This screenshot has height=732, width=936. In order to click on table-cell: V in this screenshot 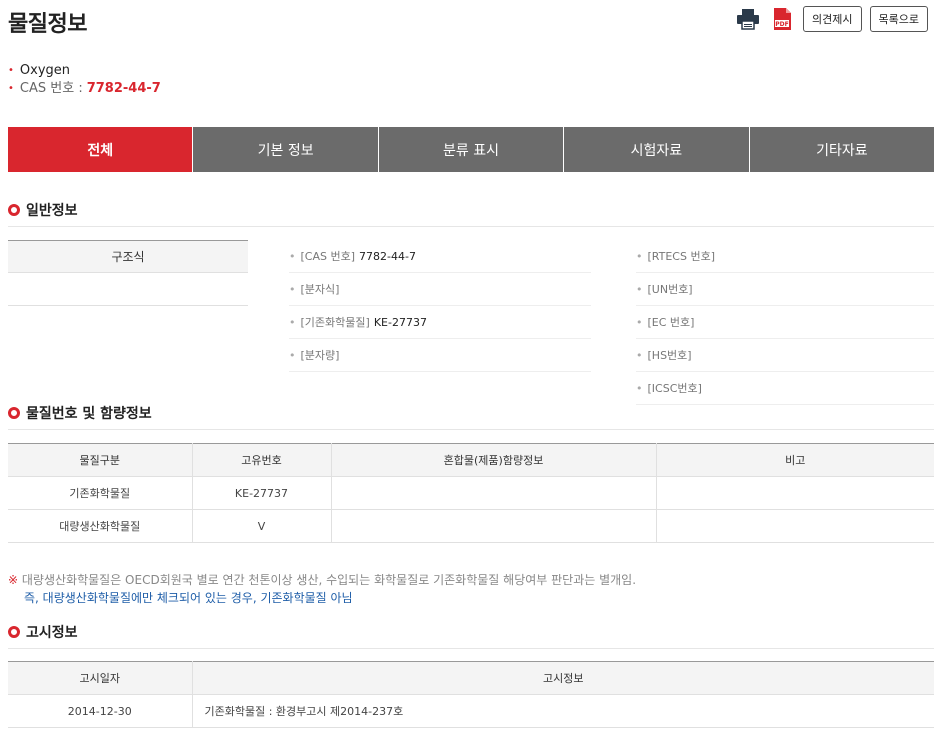, I will do `click(262, 526)`.